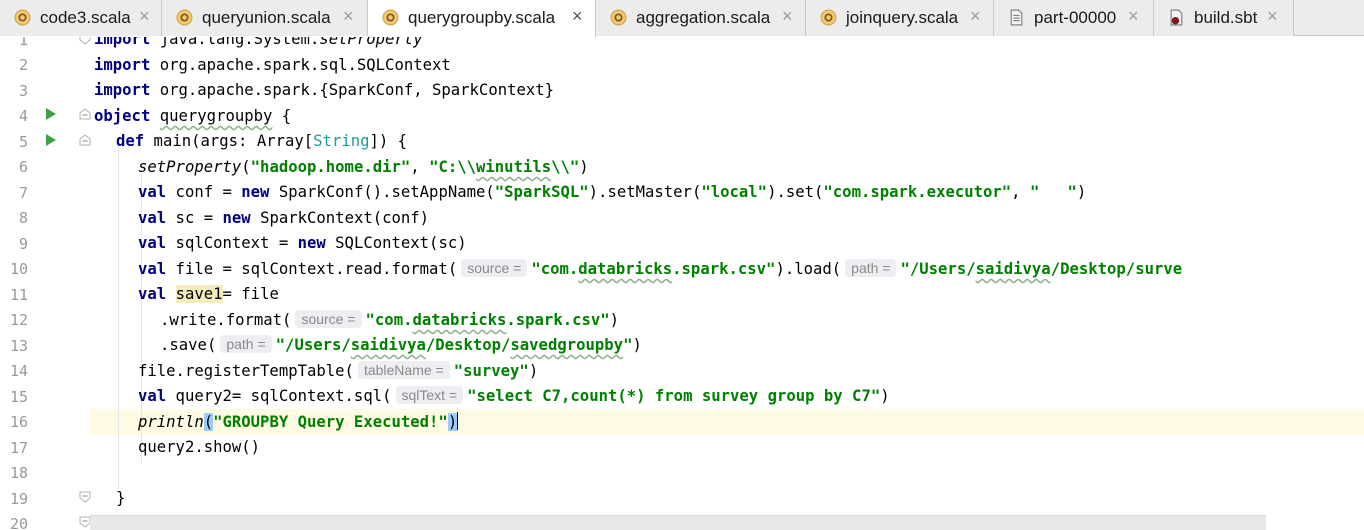 This screenshot has width=1364, height=530. I want to click on parameter-hint: sqlText =, so click(429, 395).